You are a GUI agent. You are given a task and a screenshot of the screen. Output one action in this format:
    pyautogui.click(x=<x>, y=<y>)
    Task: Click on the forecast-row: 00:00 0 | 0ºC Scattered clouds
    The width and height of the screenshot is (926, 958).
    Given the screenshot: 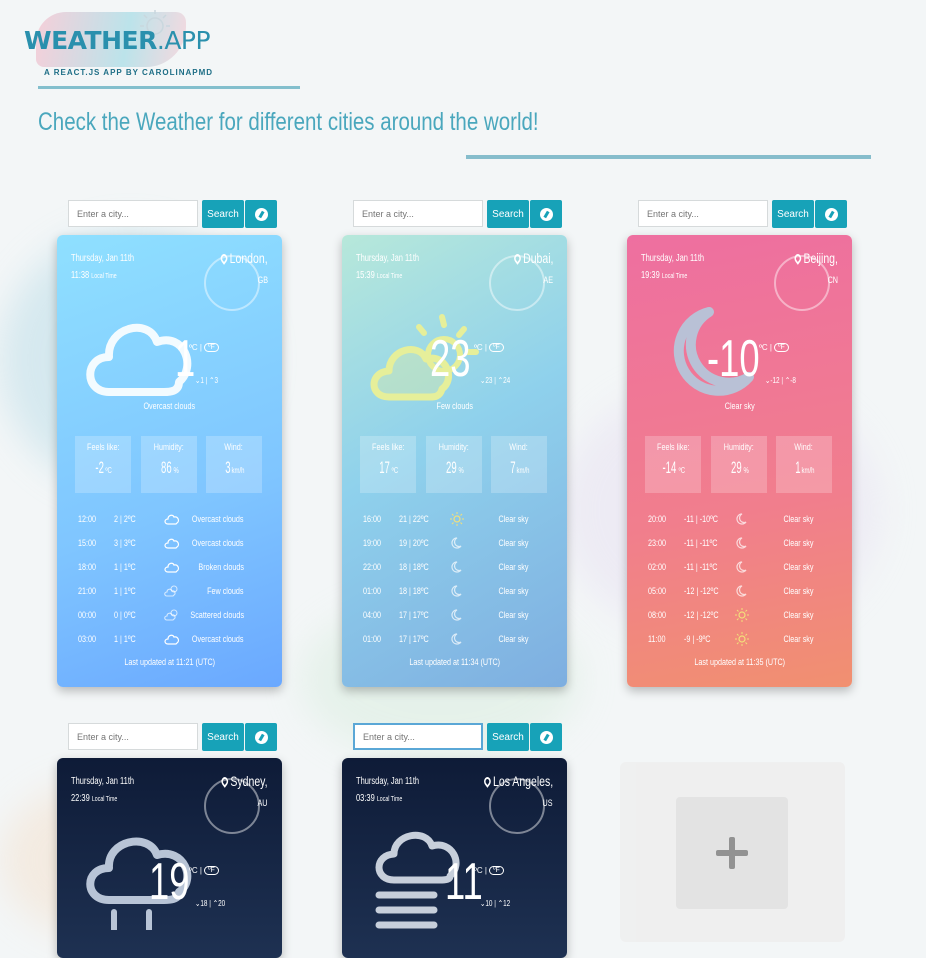 What is the action you would take?
    pyautogui.click(x=169, y=617)
    